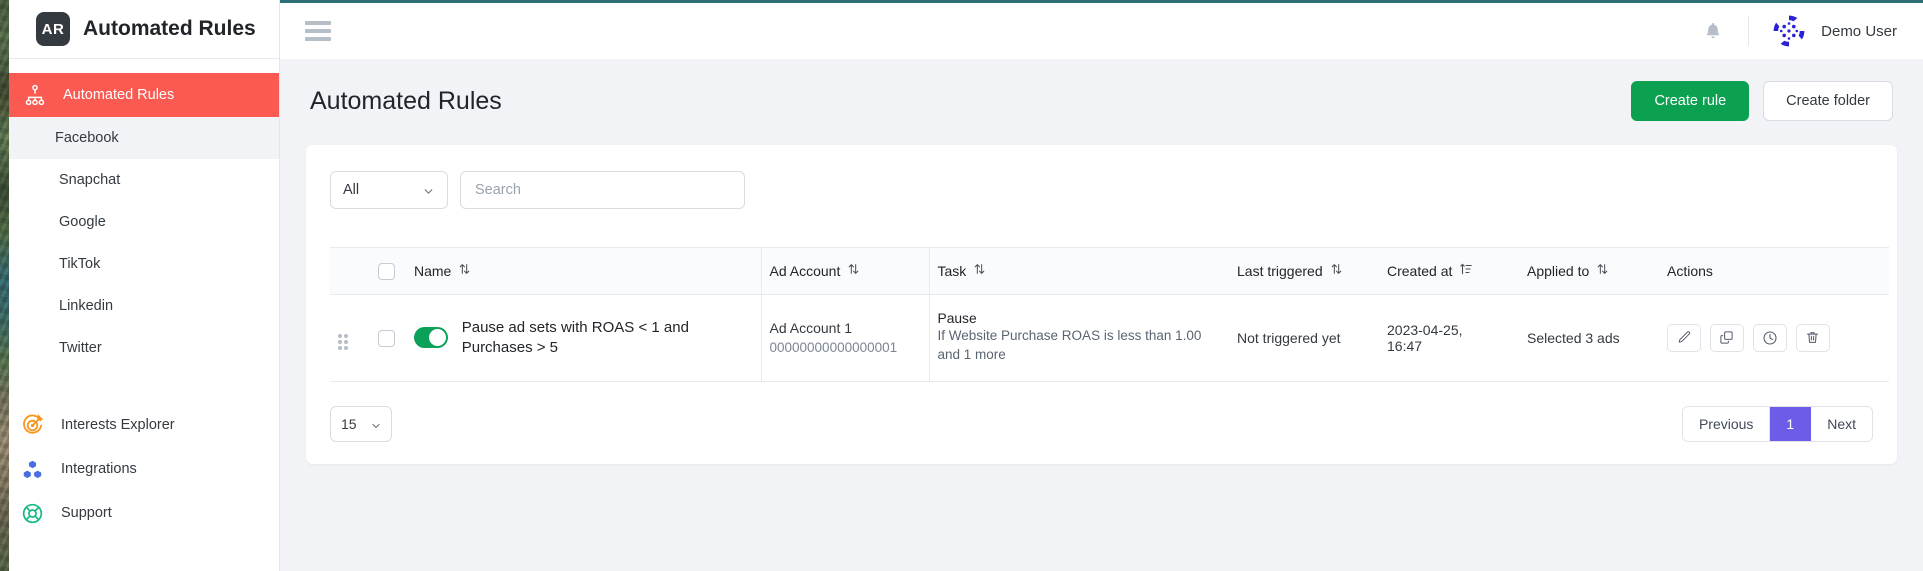  What do you see at coordinates (1280, 270) in the screenshot?
I see `column-header-label: Last triggered` at bounding box center [1280, 270].